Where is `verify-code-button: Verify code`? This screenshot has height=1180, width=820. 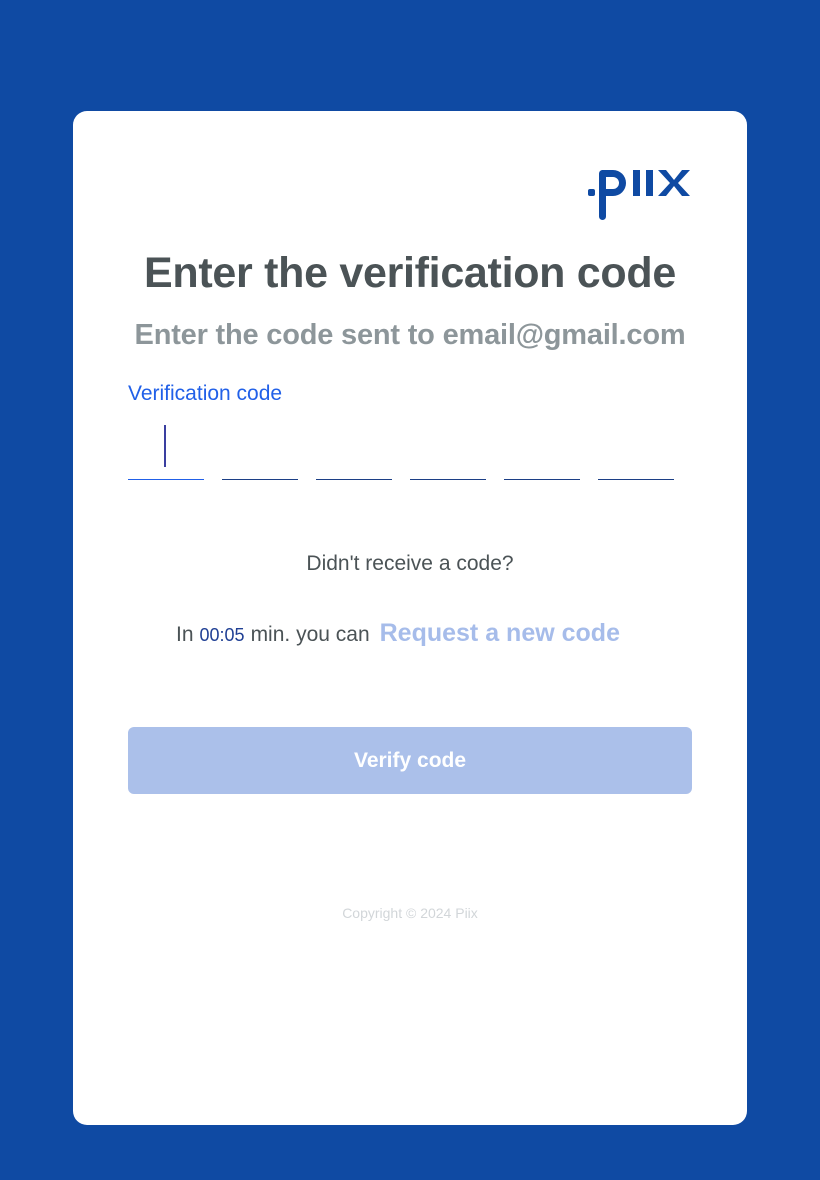 verify-code-button: Verify code is located at coordinates (410, 760).